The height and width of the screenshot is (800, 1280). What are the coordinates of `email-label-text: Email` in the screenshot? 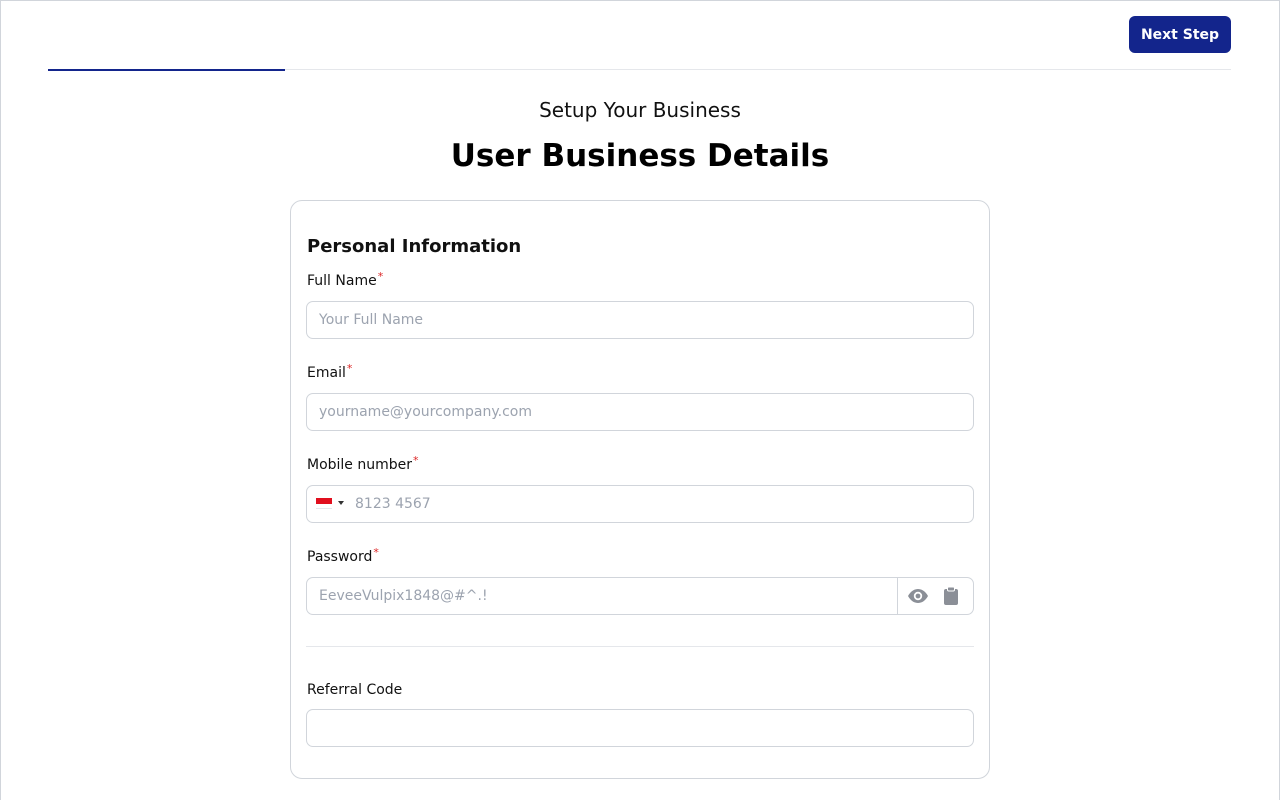 It's located at (326, 373).